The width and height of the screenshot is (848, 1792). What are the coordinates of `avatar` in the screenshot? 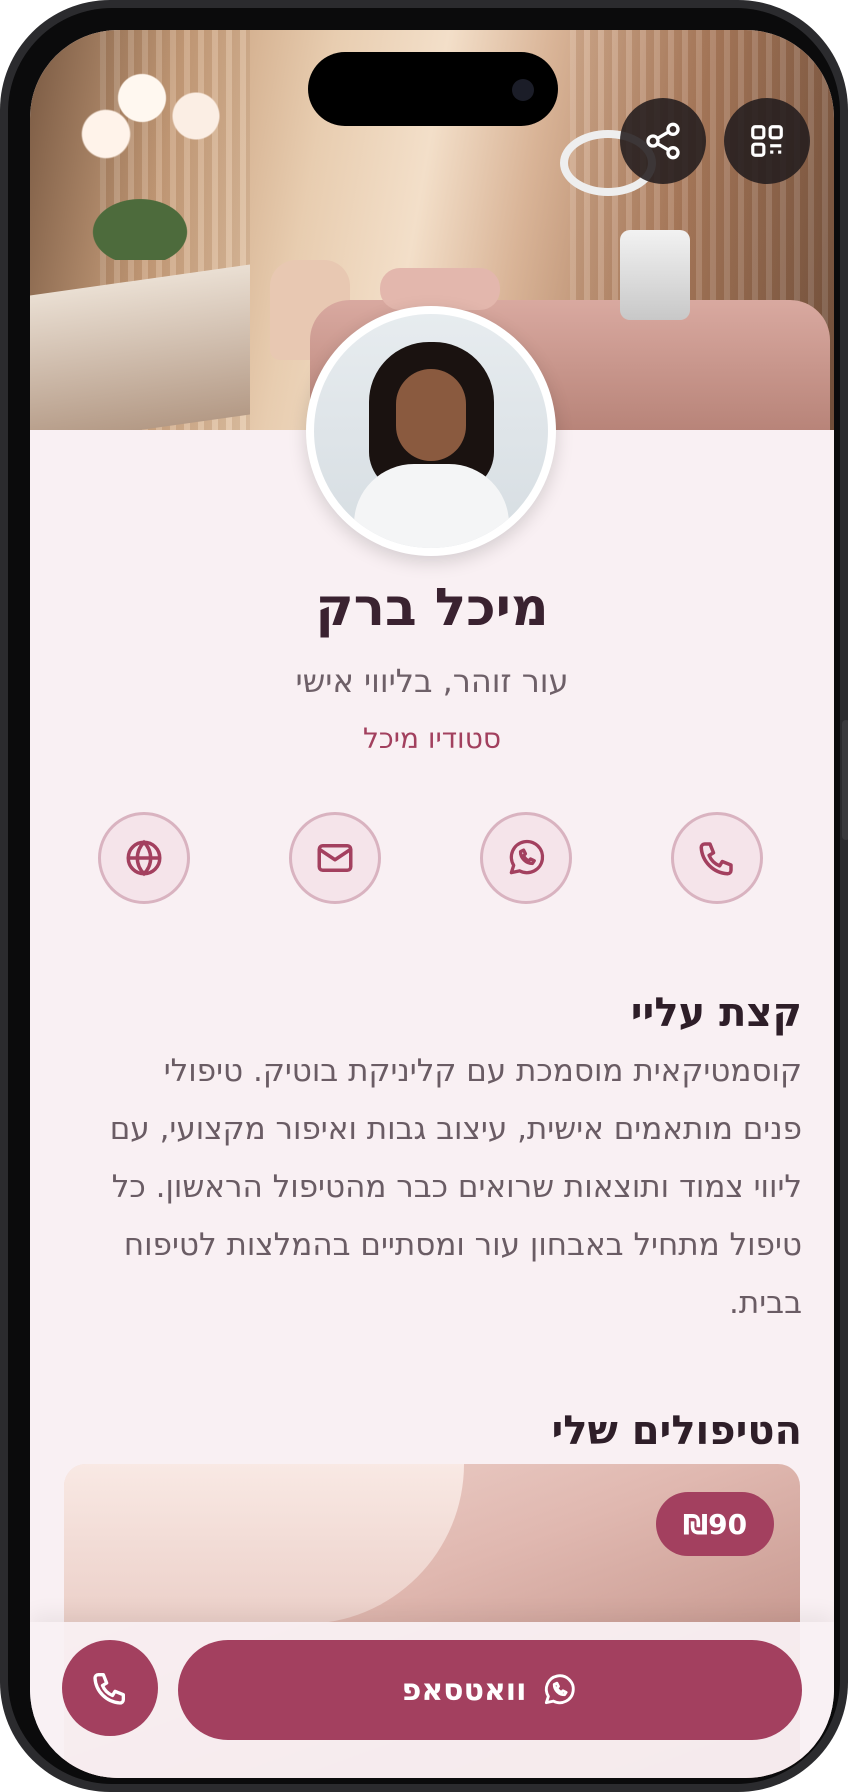 It's located at (431, 431).